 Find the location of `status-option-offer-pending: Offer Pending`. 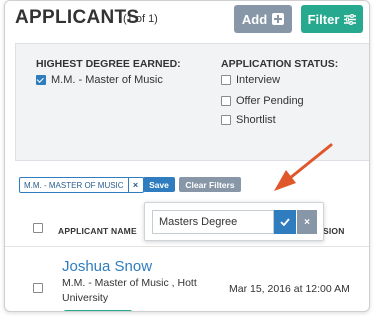

status-option-offer-pending: Offer Pending is located at coordinates (262, 101).